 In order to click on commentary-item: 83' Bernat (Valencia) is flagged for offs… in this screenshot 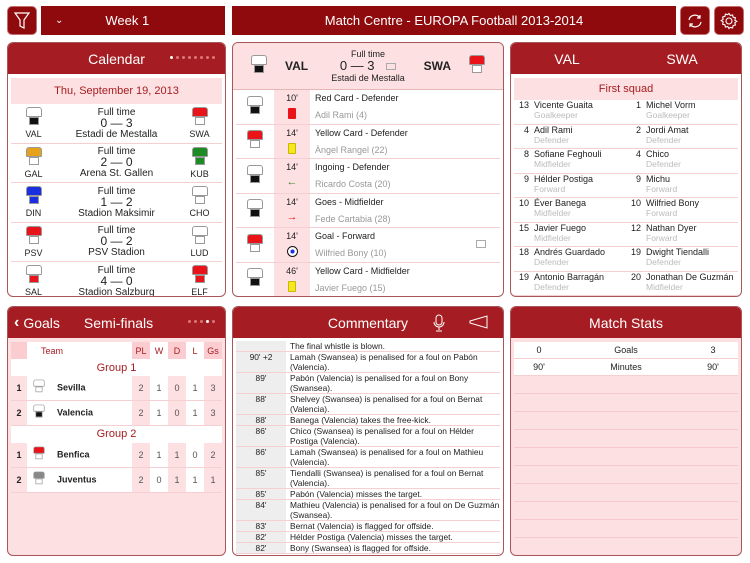, I will do `click(368, 526)`.